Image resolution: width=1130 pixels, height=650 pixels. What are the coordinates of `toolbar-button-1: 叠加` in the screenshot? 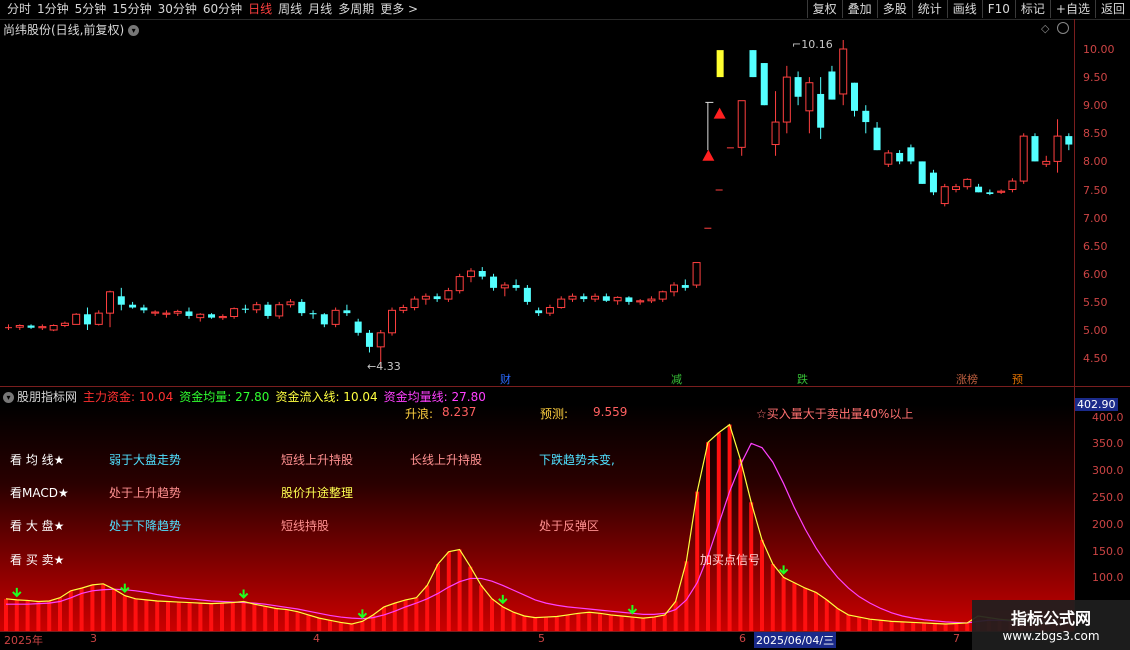 It's located at (859, 9).